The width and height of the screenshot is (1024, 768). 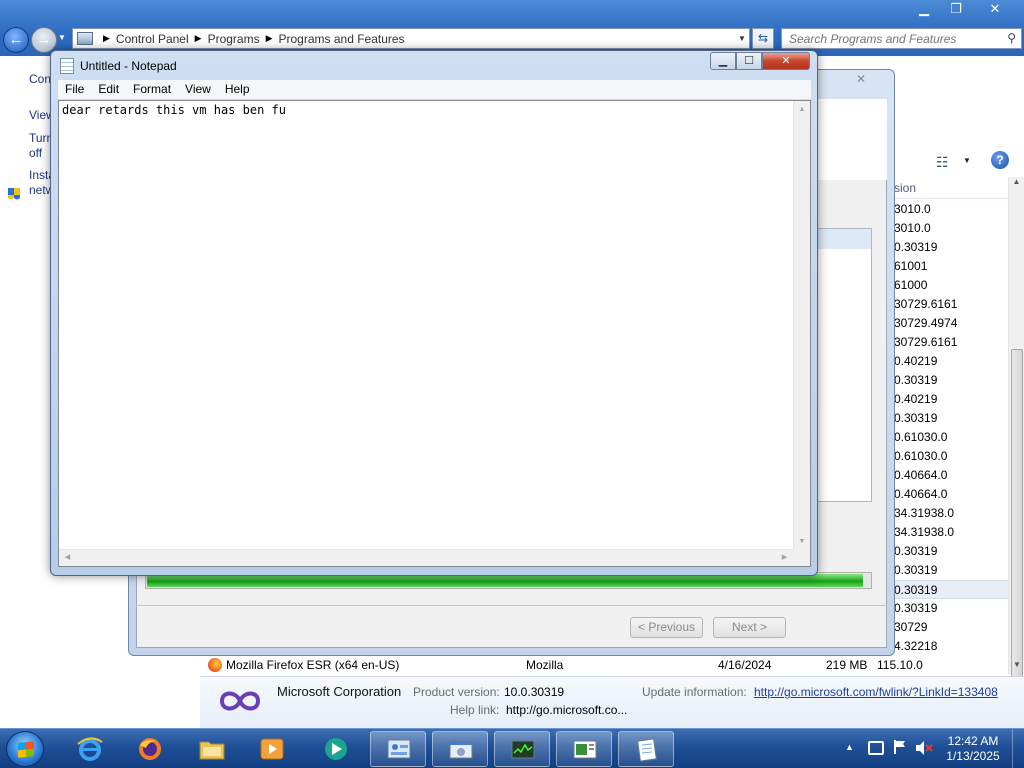 I want to click on wizard-maximize-button, so click(x=831, y=80).